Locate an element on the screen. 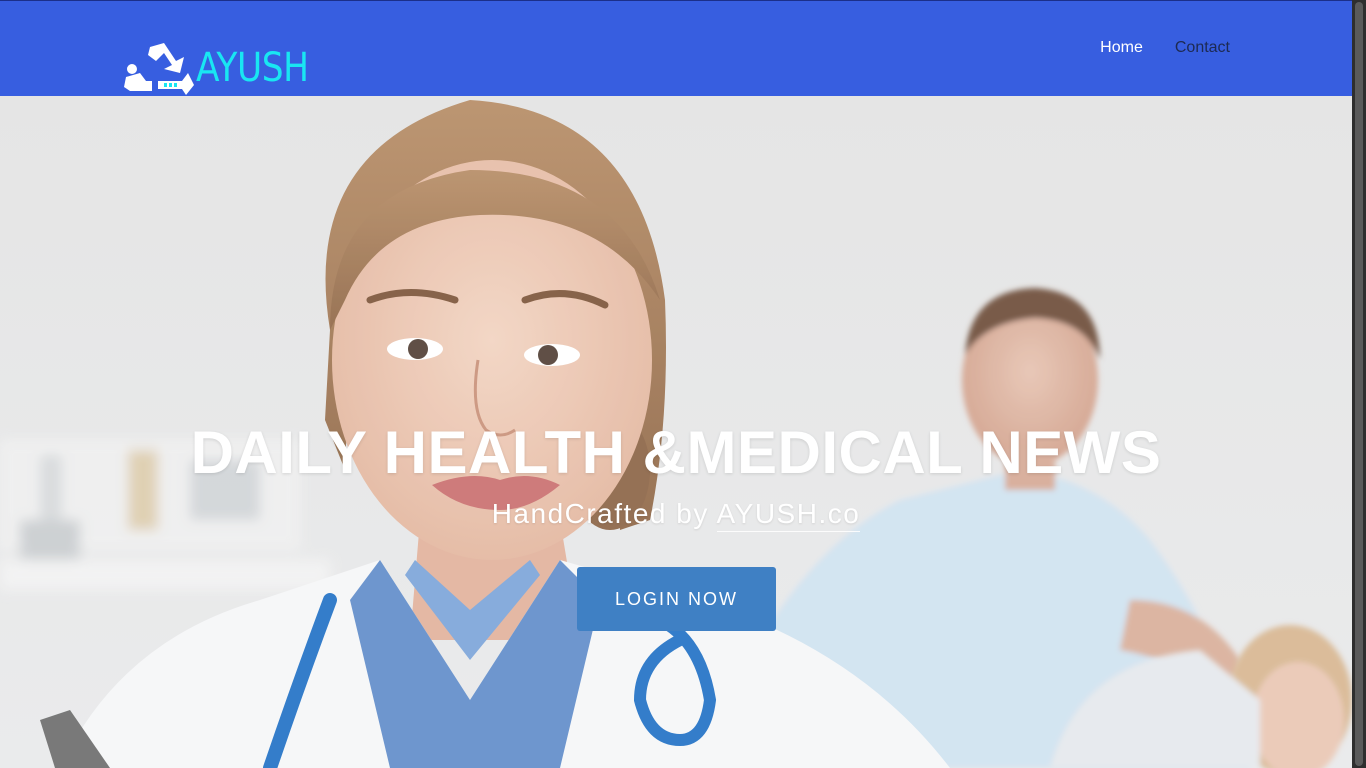 Image resolution: width=1366 pixels, height=768 pixels. scrollbar-thumb is located at coordinates (1359, 384).